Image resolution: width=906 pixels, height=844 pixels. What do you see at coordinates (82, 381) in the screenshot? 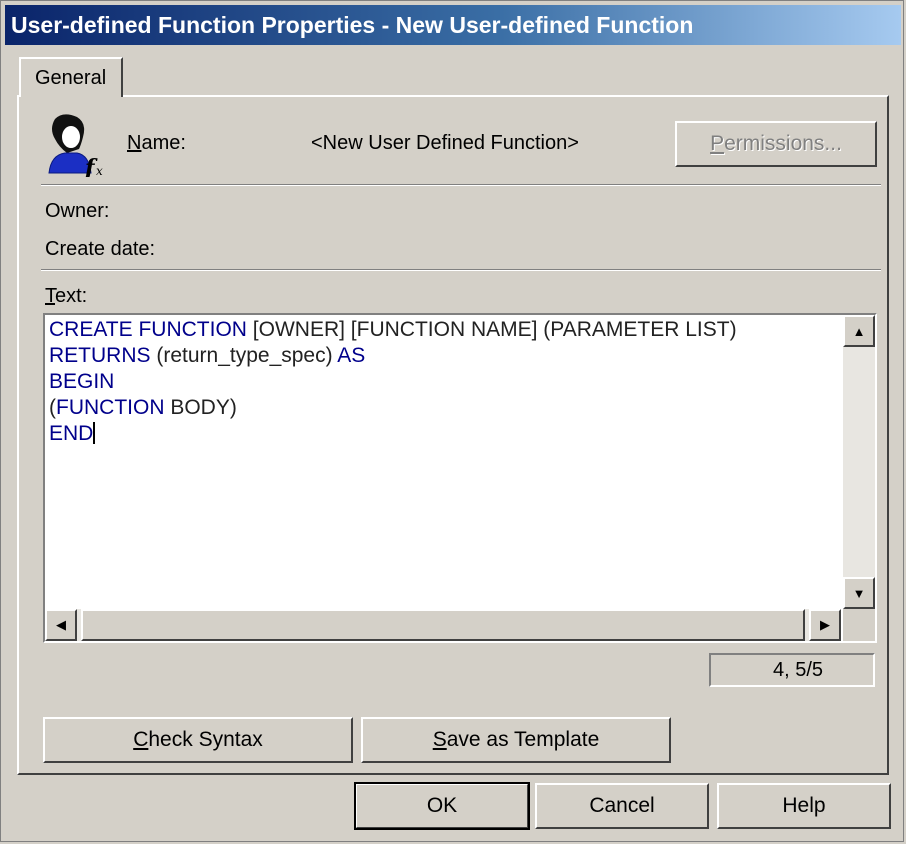
I see `code-keyword: BEGIN` at bounding box center [82, 381].